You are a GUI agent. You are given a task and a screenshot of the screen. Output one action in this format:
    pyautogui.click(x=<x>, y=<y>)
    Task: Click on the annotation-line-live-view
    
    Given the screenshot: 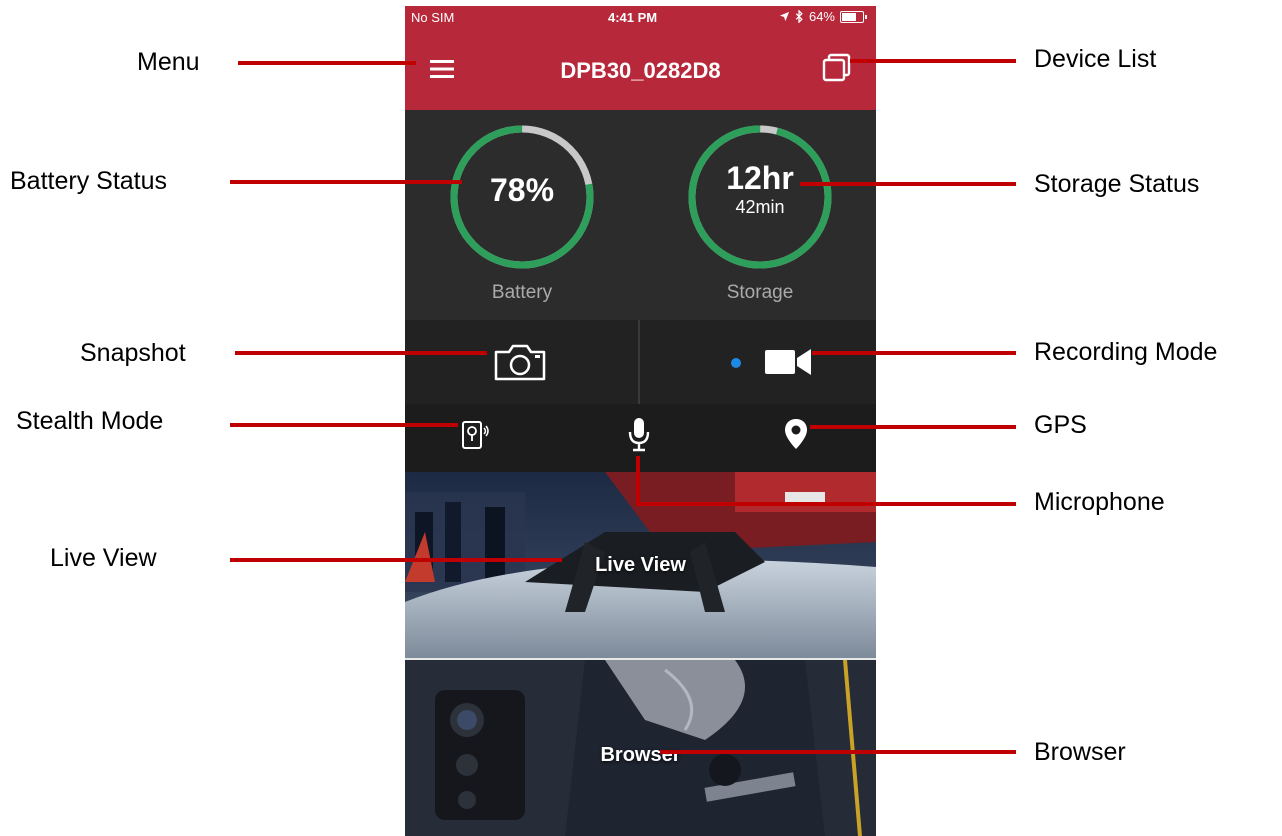 What is the action you would take?
    pyautogui.click(x=396, y=560)
    